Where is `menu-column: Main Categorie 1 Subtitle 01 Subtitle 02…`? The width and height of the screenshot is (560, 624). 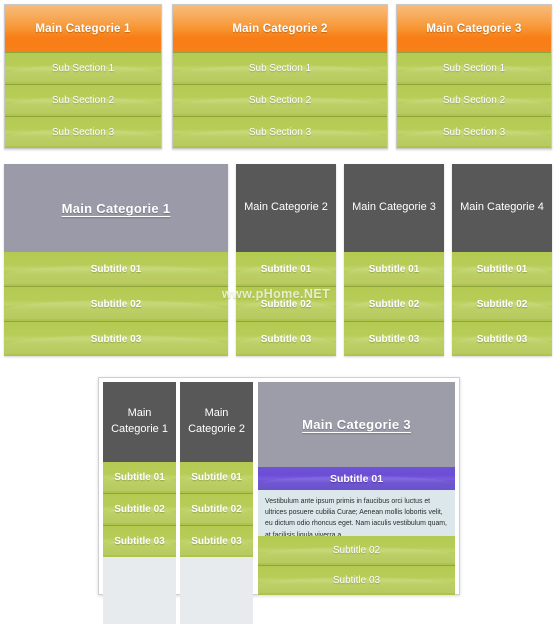
menu-column: Main Categorie 1 Subtitle 01 Subtitle 02… is located at coordinates (139, 503).